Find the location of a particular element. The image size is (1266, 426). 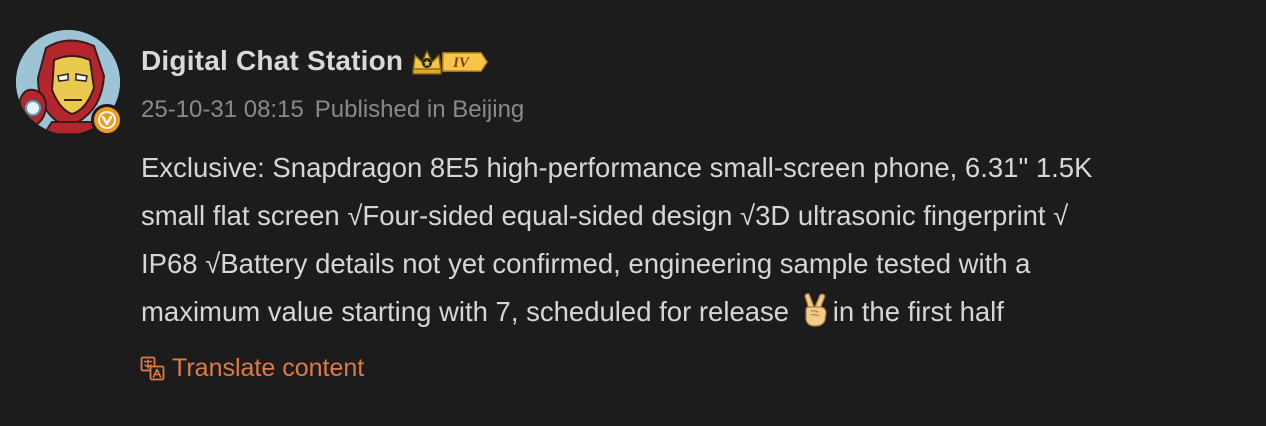

post-location: Published in Beijing is located at coordinates (419, 109).